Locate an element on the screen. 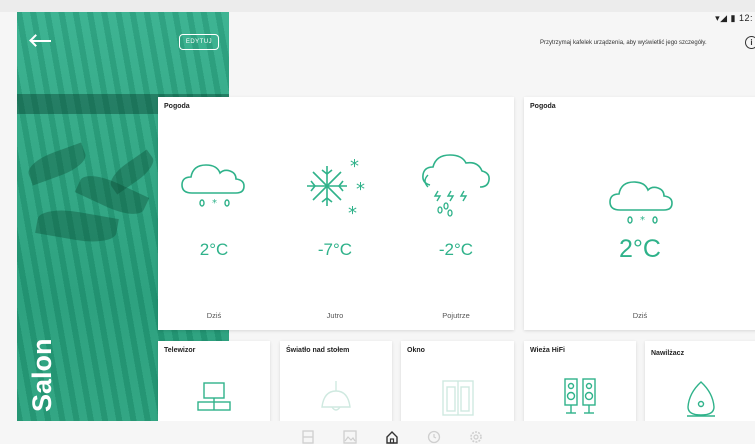 Image resolution: width=755 pixels, height=444 pixels. tv-icon is located at coordinates (214, 396).